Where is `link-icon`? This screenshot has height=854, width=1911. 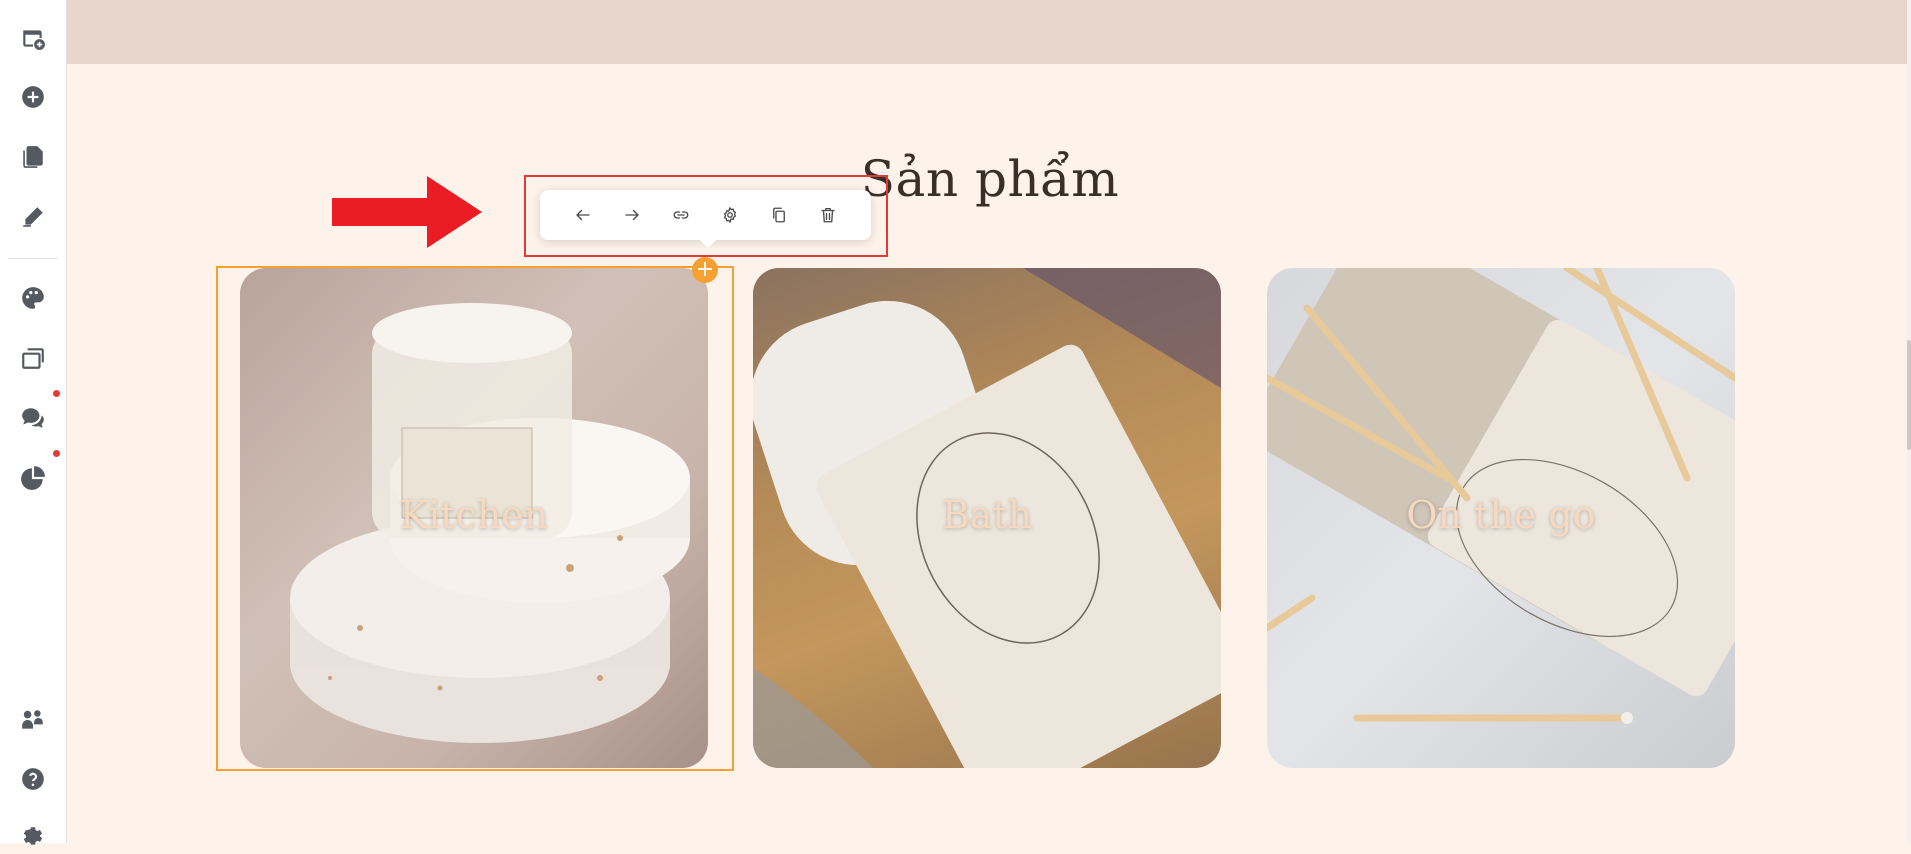
link-icon is located at coordinates (681, 215).